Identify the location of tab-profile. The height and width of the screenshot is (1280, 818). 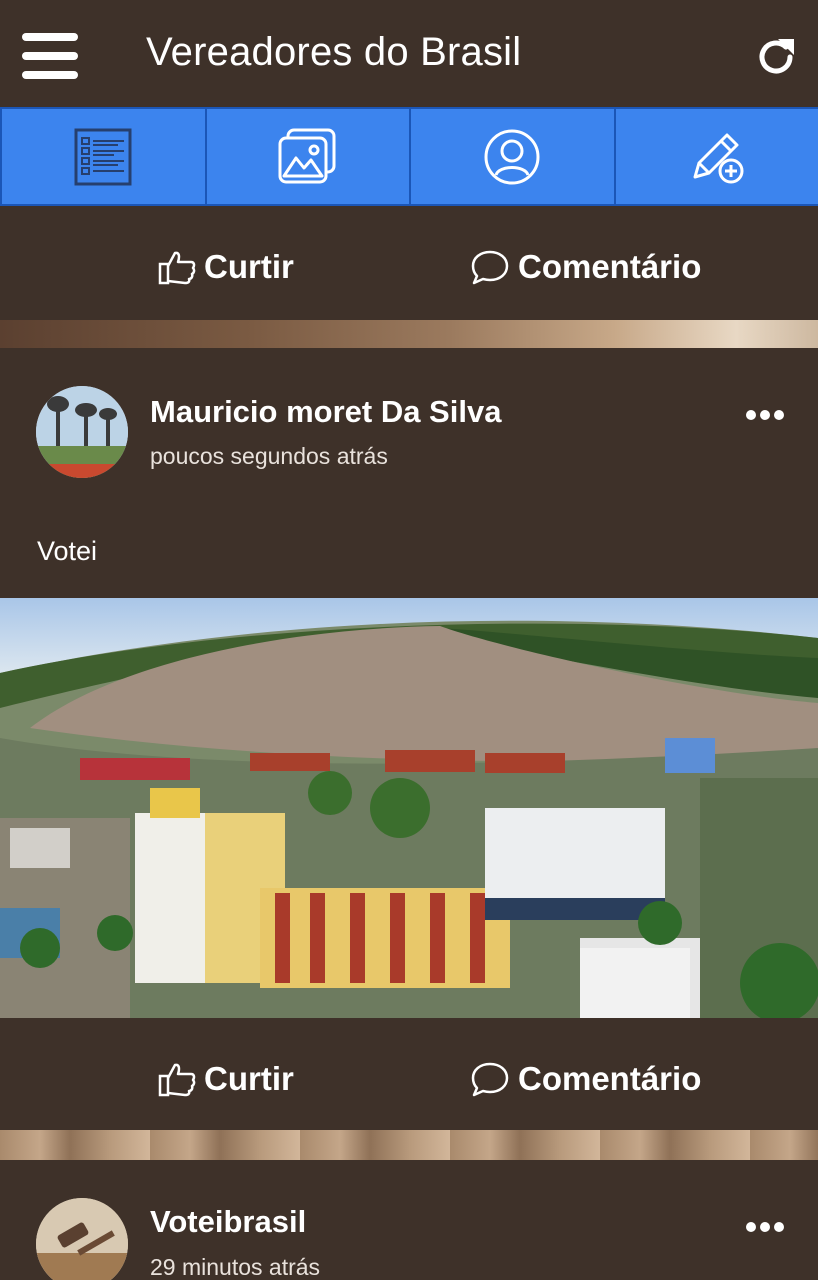
(513, 156).